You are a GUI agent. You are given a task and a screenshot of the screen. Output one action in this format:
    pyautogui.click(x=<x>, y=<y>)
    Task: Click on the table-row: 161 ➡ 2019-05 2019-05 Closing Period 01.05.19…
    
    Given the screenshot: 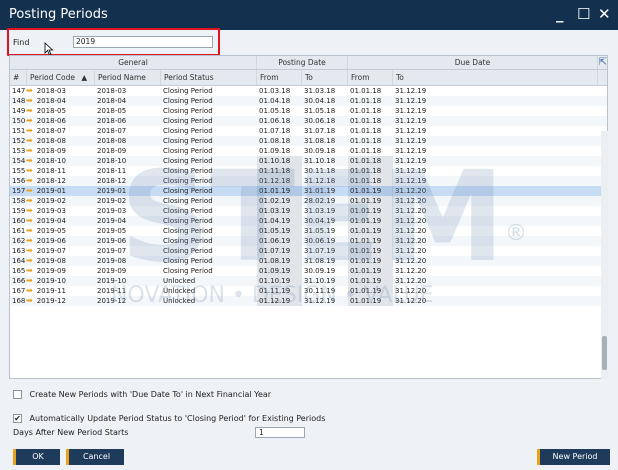 What is the action you would take?
    pyautogui.click(x=308, y=231)
    